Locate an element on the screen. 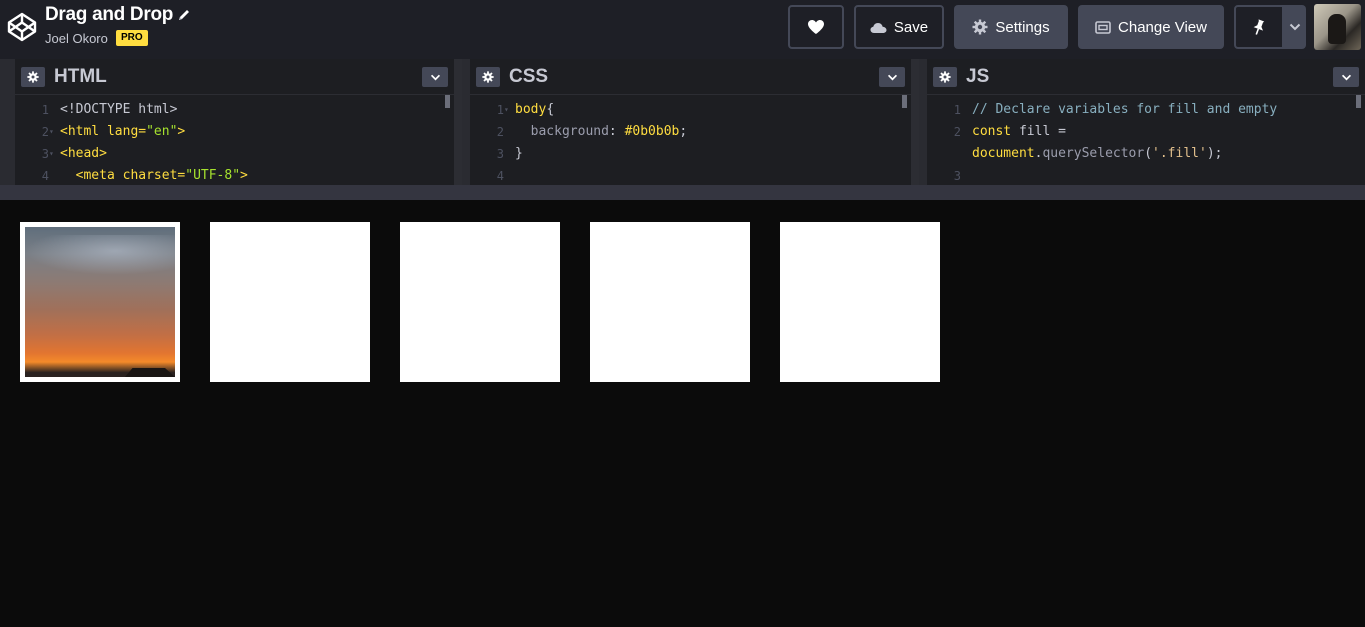  pin-dropdown-button is located at coordinates (1295, 27).